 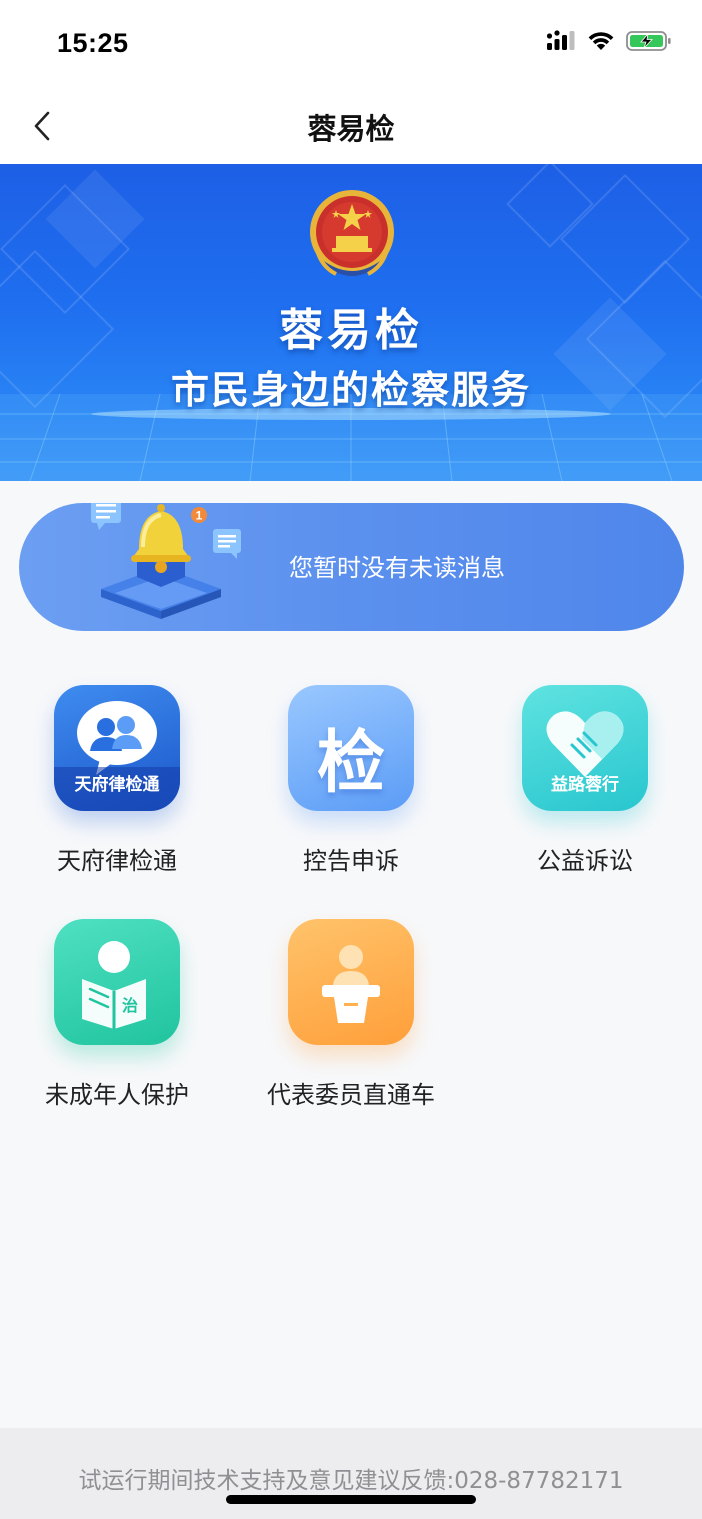 I want to click on home-indicator, so click(x=351, y=1499).